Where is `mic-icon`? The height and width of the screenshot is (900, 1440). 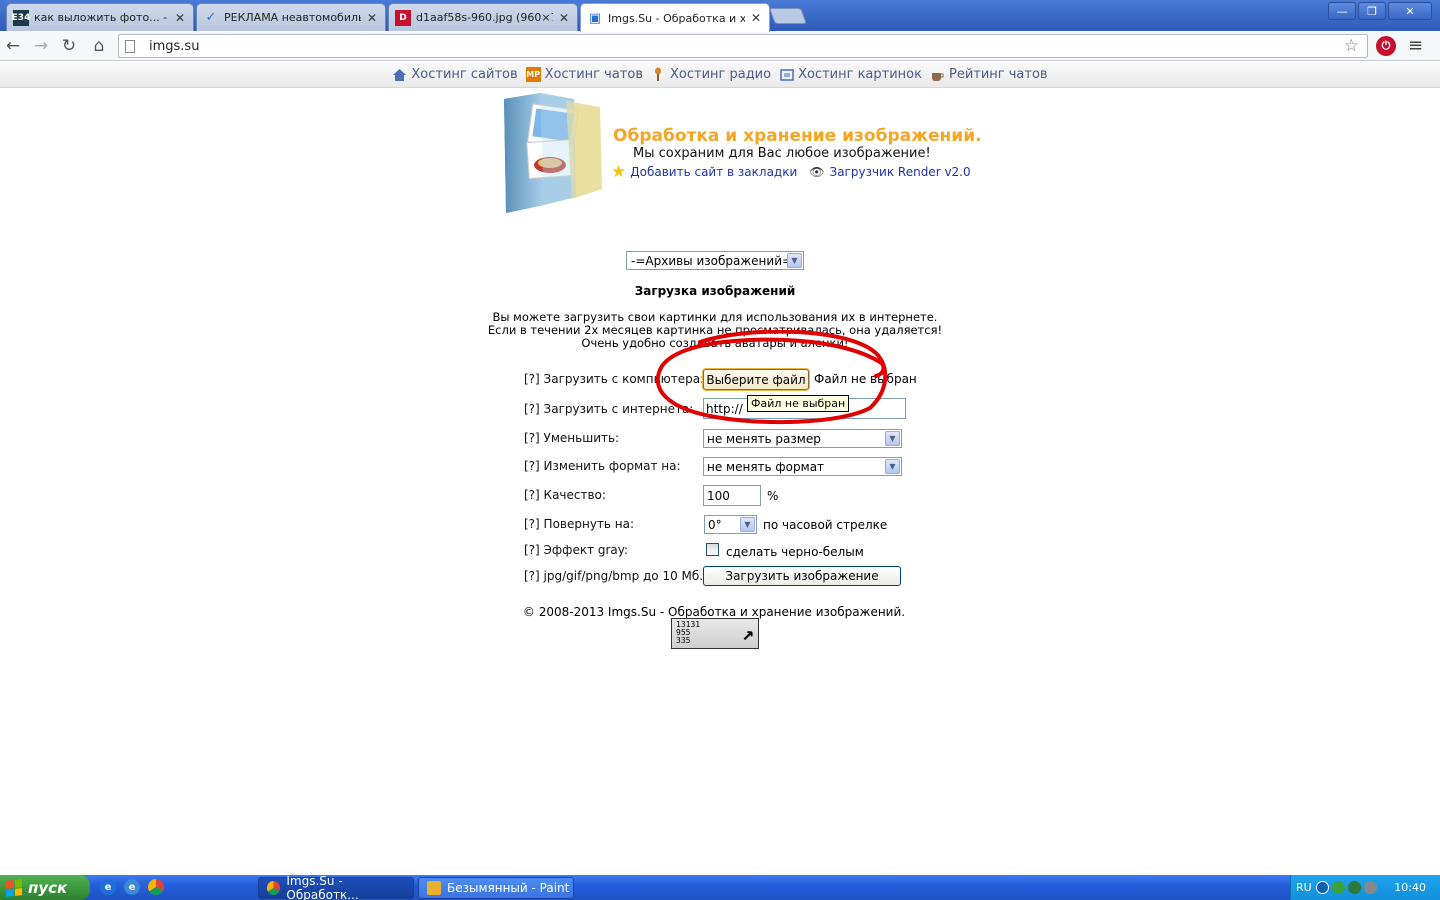
mic-icon is located at coordinates (658, 74).